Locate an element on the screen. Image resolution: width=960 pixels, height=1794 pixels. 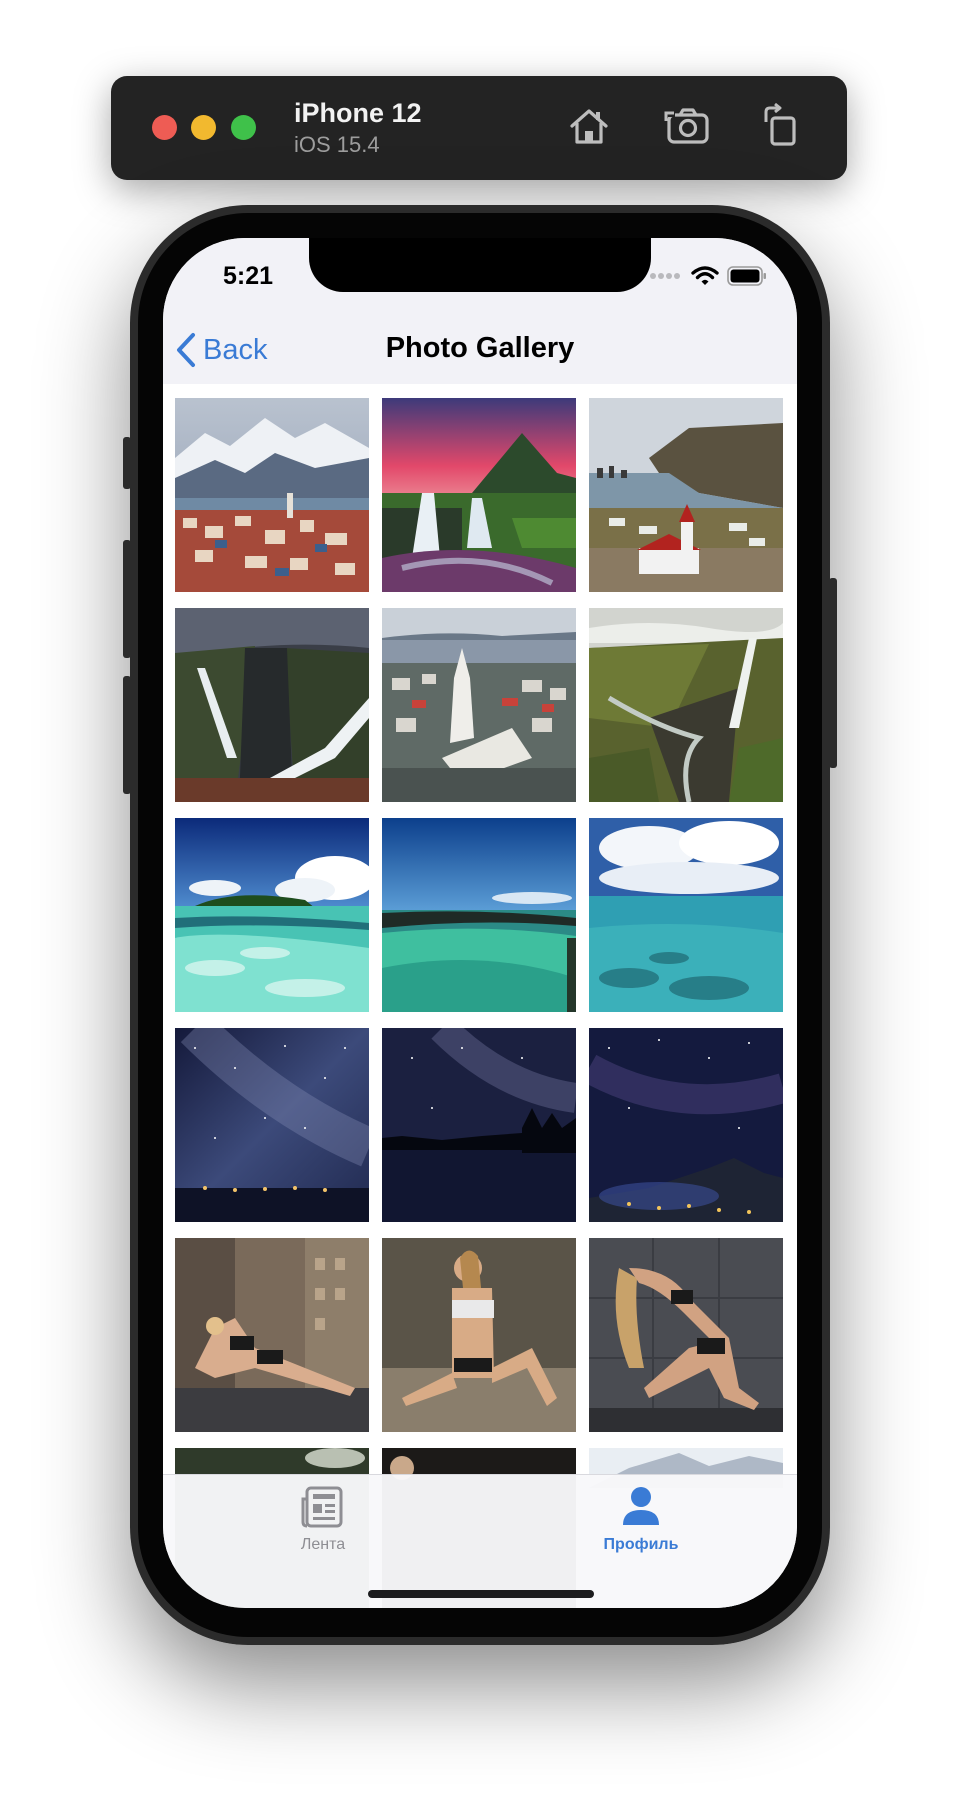
device-name: iPhone 12 is located at coordinates (358, 113).